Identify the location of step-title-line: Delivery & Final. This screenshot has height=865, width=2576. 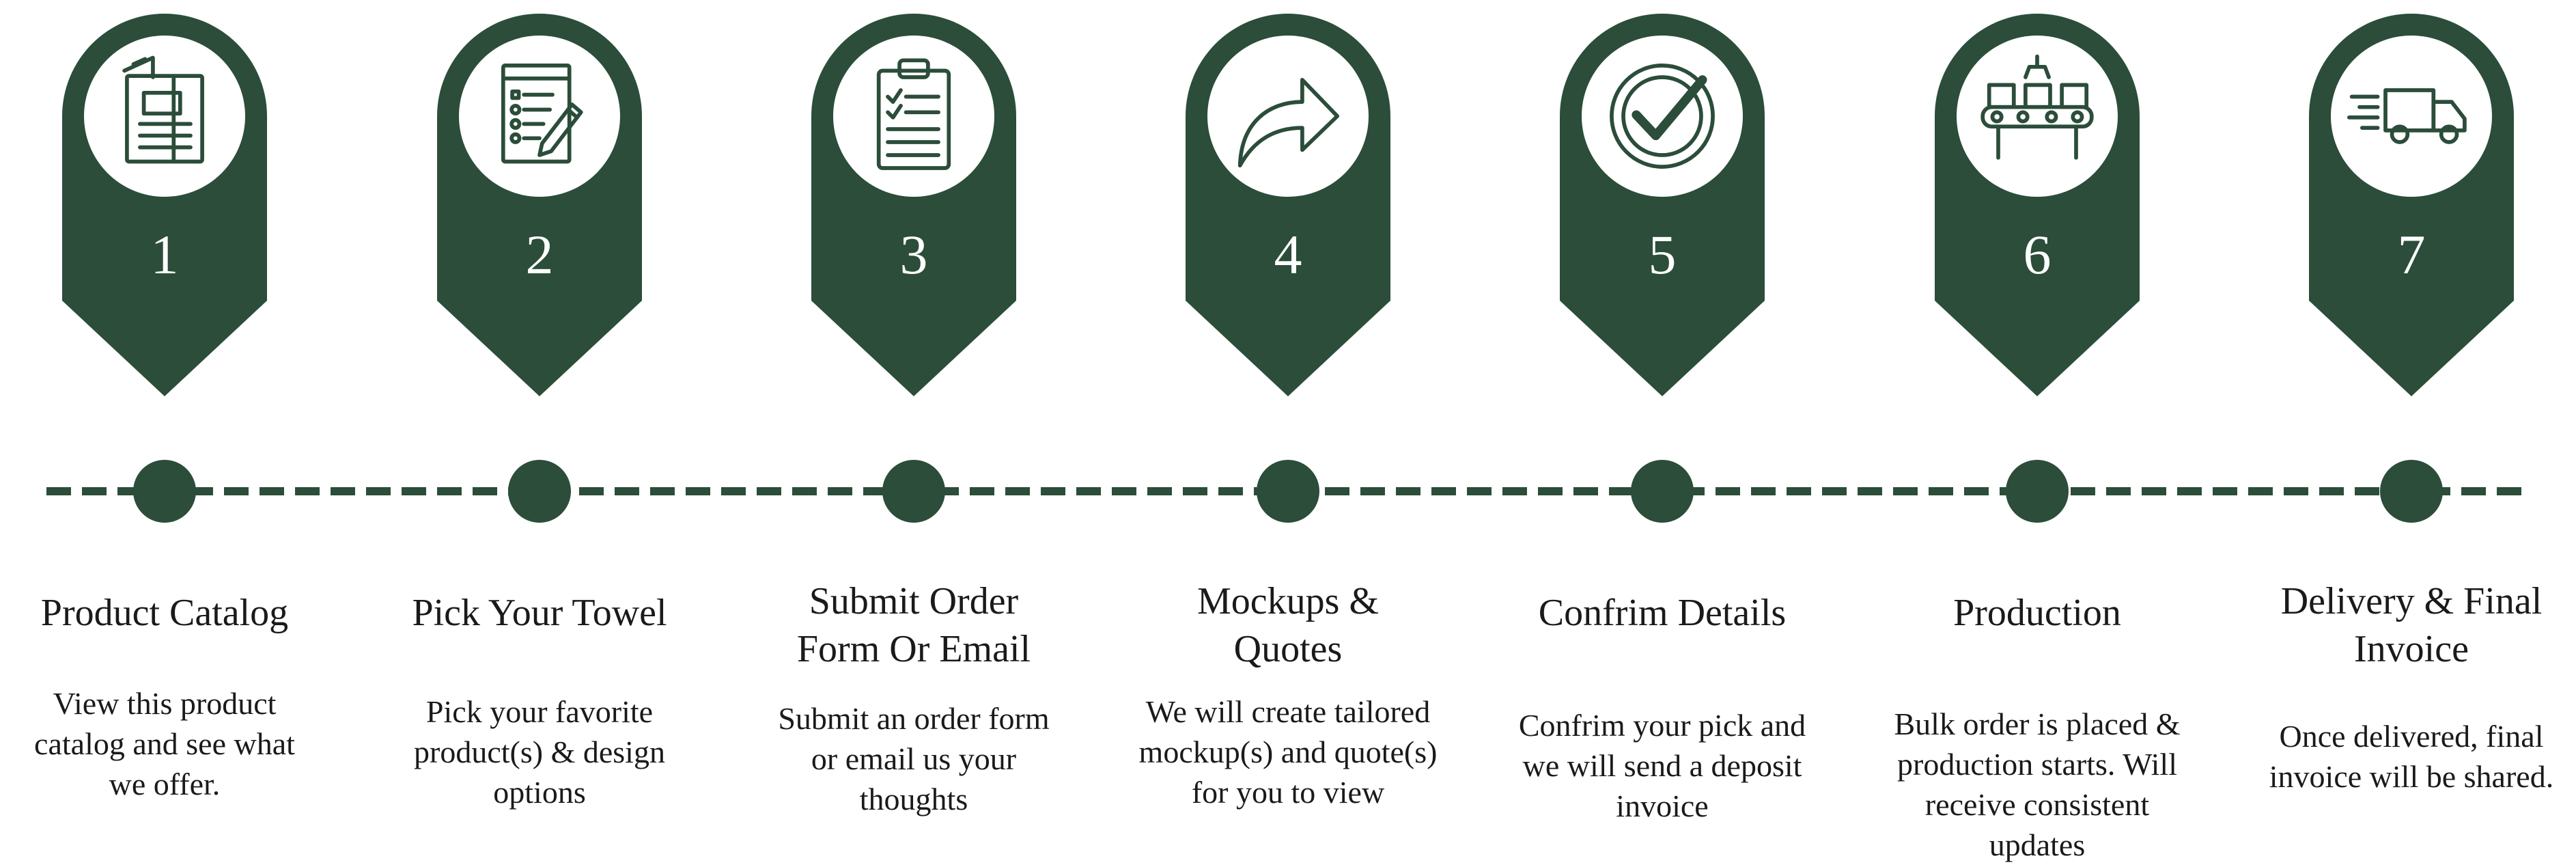
(2411, 601).